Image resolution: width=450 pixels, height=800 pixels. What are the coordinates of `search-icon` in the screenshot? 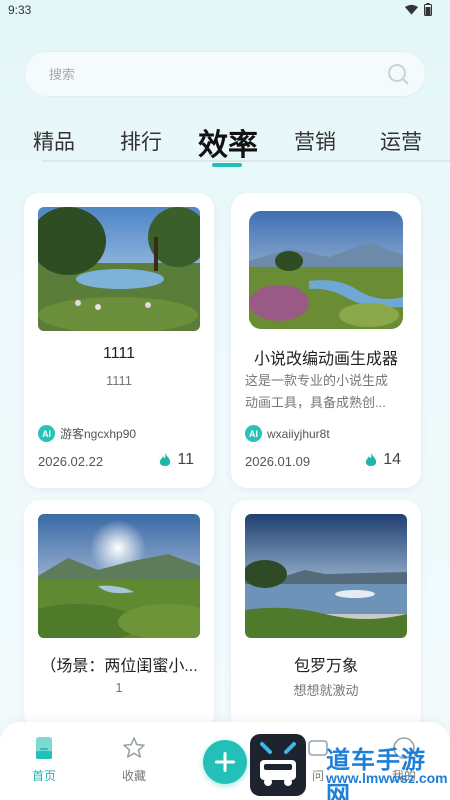 It's located at (398, 74).